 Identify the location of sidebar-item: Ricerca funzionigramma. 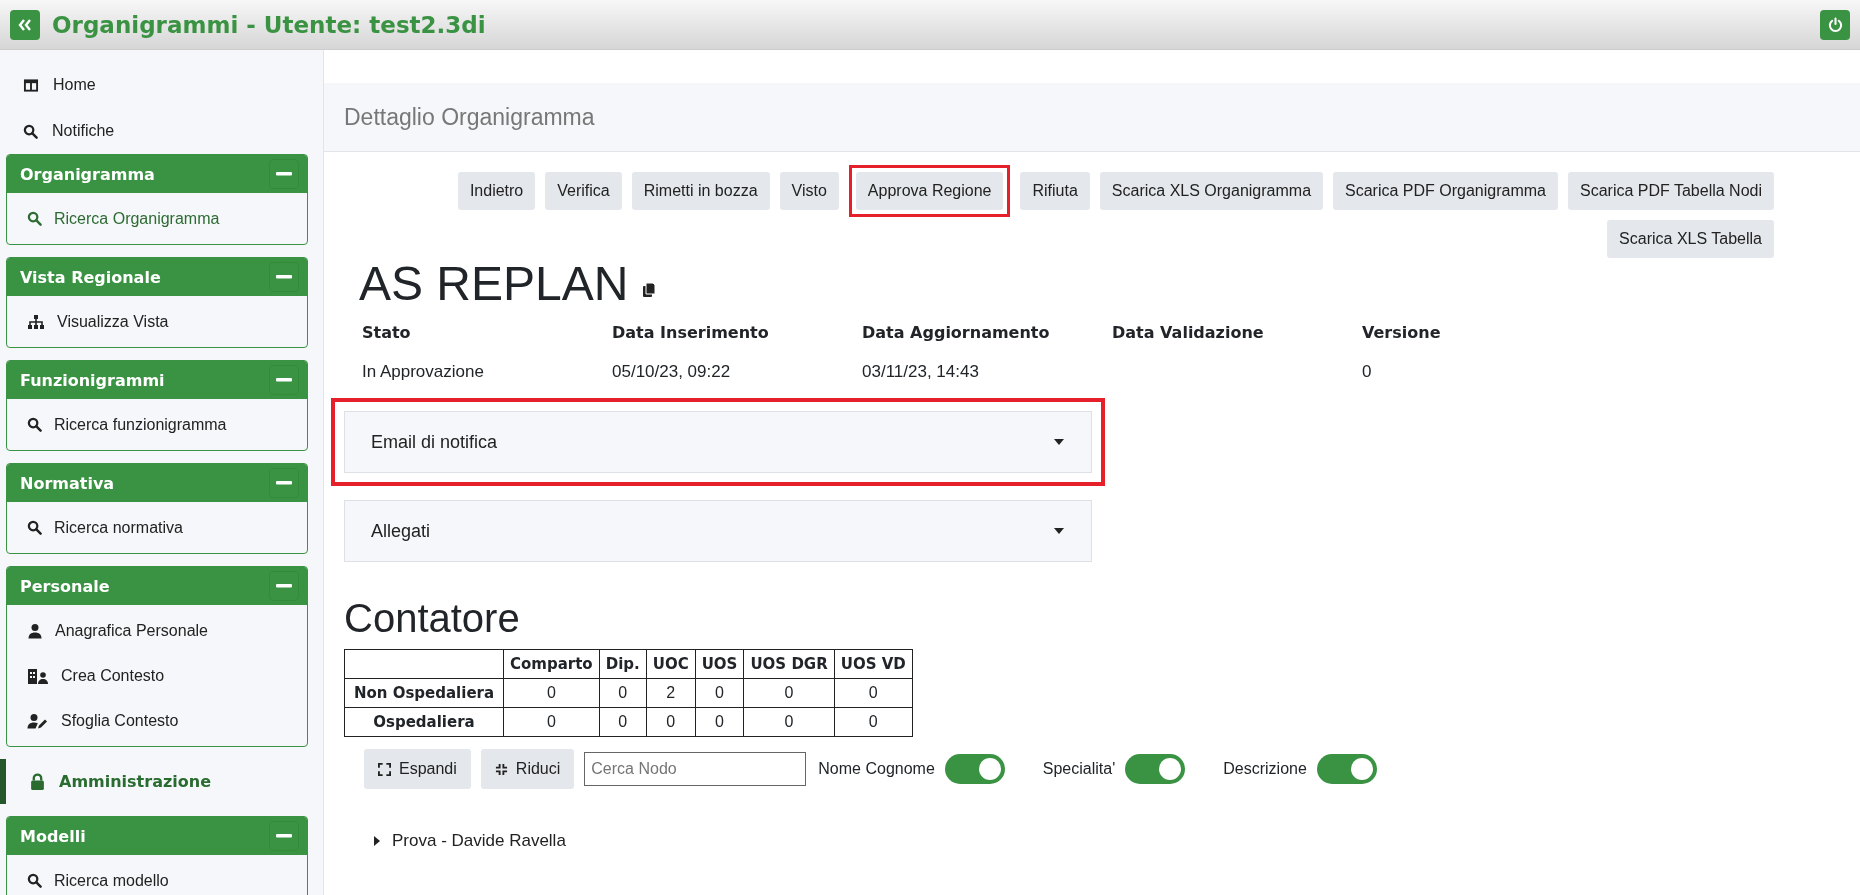
(157, 424).